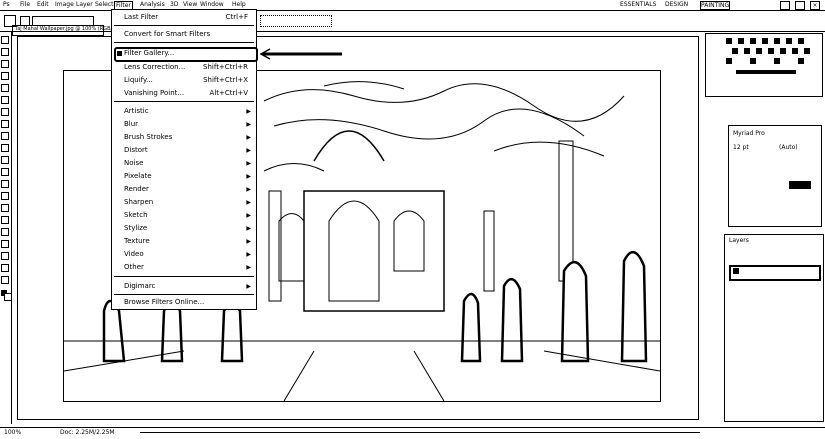 The width and height of the screenshot is (825, 439). What do you see at coordinates (152, 4) in the screenshot?
I see `menu-analysis: Analysis` at bounding box center [152, 4].